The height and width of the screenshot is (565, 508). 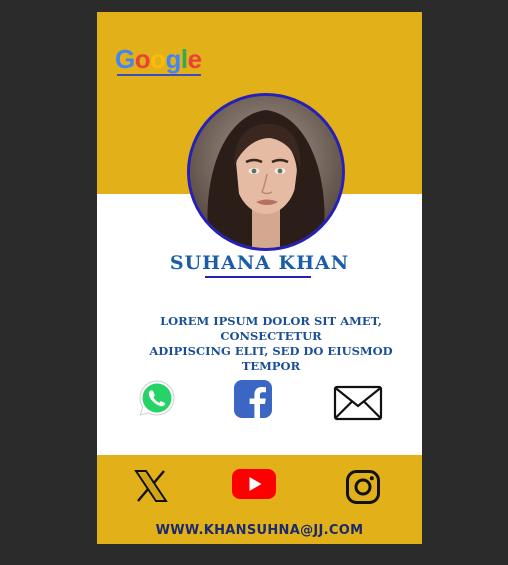 What do you see at coordinates (259, 263) in the screenshot?
I see `person-name: SUHANA KHAN` at bounding box center [259, 263].